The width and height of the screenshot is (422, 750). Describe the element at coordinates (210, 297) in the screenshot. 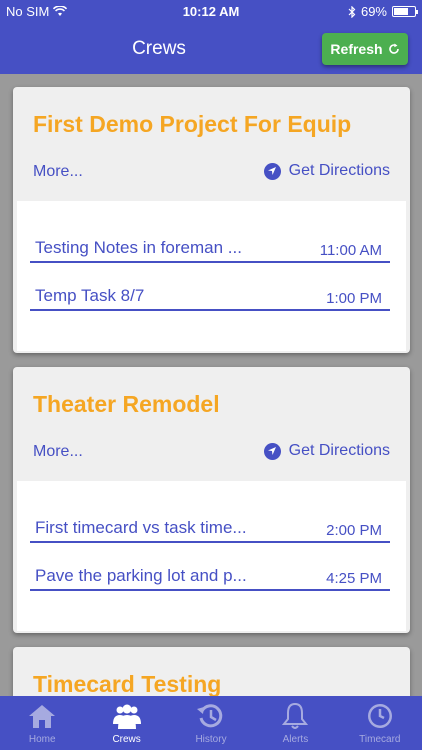

I see `task-row: Temp Task 8/7 1:00 PM` at that location.